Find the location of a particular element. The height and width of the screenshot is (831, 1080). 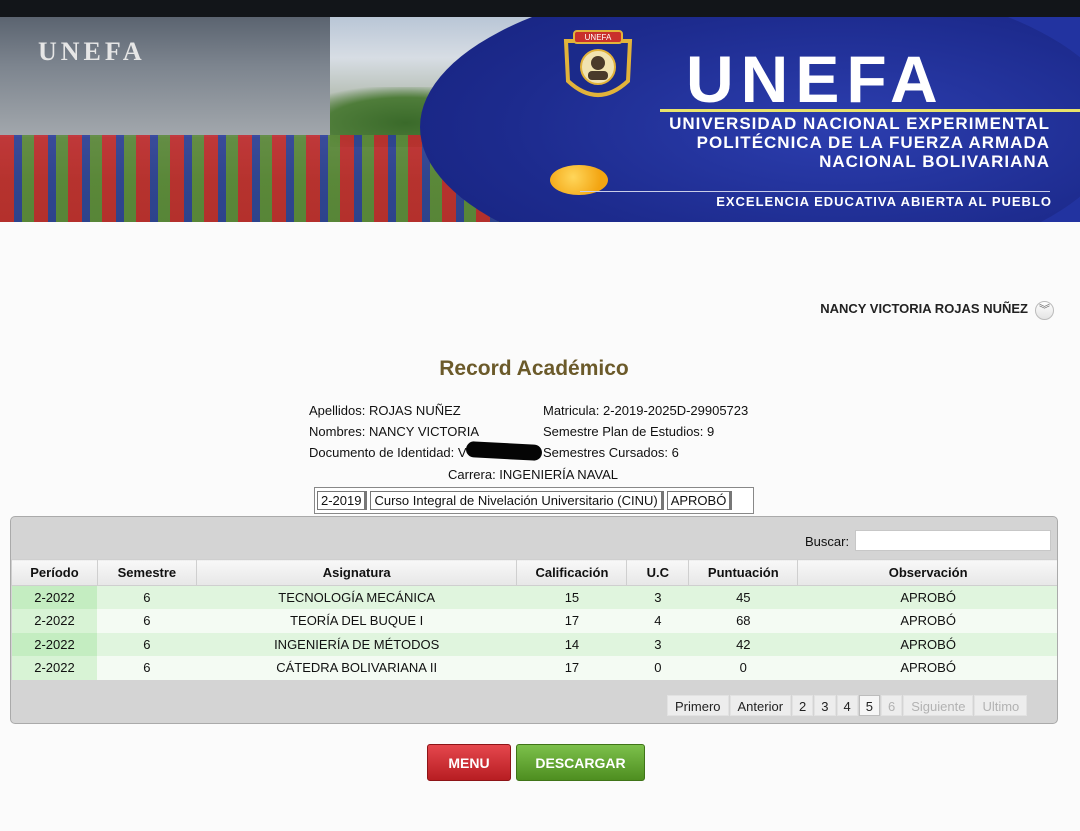

column-header-asignatura: Asignatura is located at coordinates (356, 572).